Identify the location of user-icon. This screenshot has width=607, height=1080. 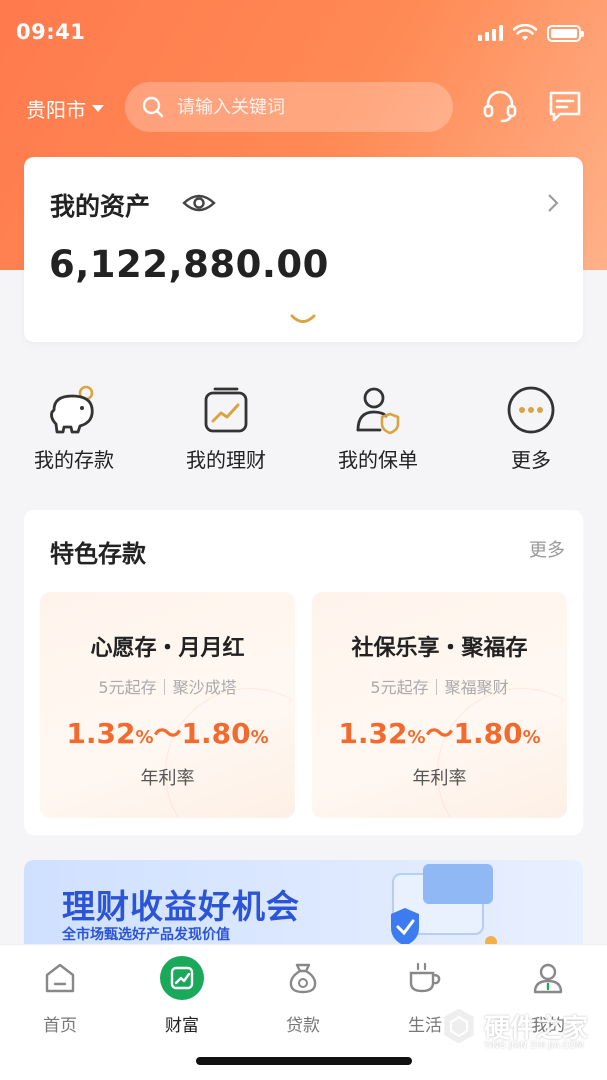
(548, 978).